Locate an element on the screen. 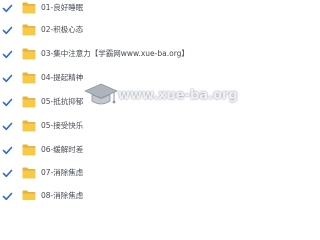 The width and height of the screenshot is (320, 240). file-name: 07-消除焦虑 is located at coordinates (62, 172).